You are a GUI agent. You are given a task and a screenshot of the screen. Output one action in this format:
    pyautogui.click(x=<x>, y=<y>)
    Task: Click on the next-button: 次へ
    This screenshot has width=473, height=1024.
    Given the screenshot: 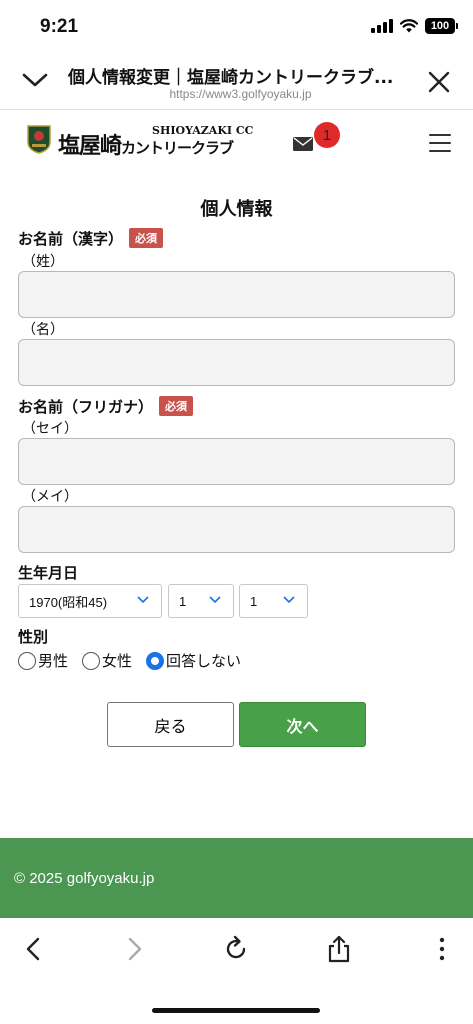 What is the action you would take?
    pyautogui.click(x=302, y=724)
    